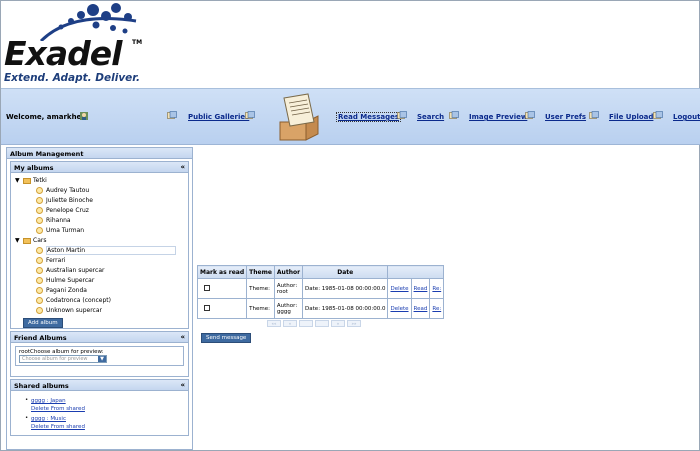 Image resolution: width=700 pixels, height=451 pixels. Describe the element at coordinates (101, 231) in the screenshot. I see `tree-item: Uma Turman` at that location.